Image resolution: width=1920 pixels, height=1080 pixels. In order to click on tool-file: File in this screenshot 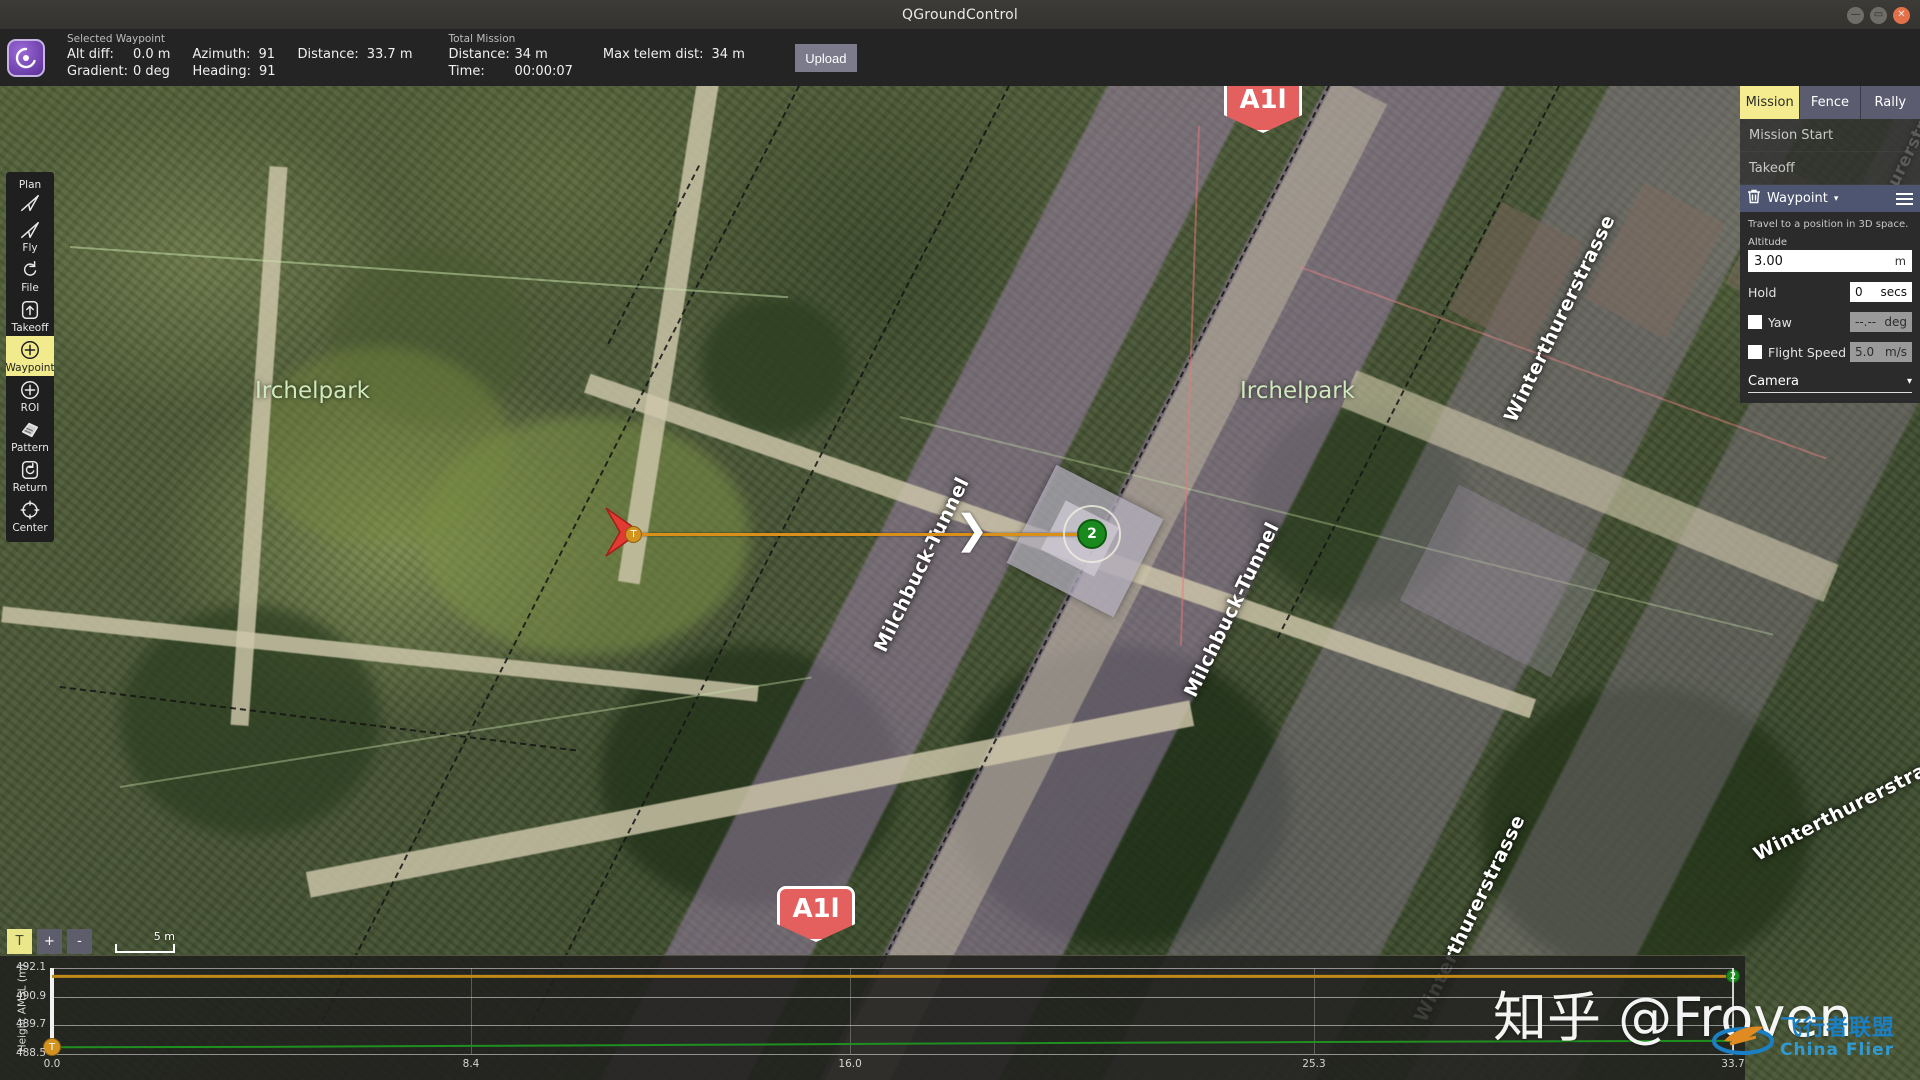, I will do `click(30, 276)`.